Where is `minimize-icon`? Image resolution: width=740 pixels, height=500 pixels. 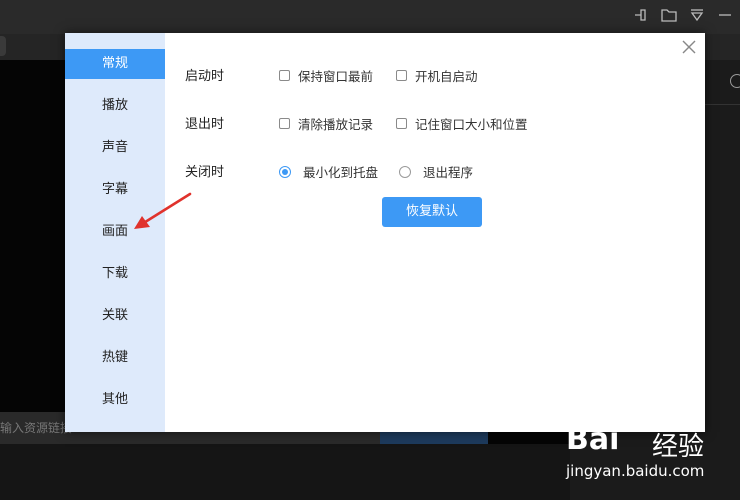
minimize-icon is located at coordinates (725, 15).